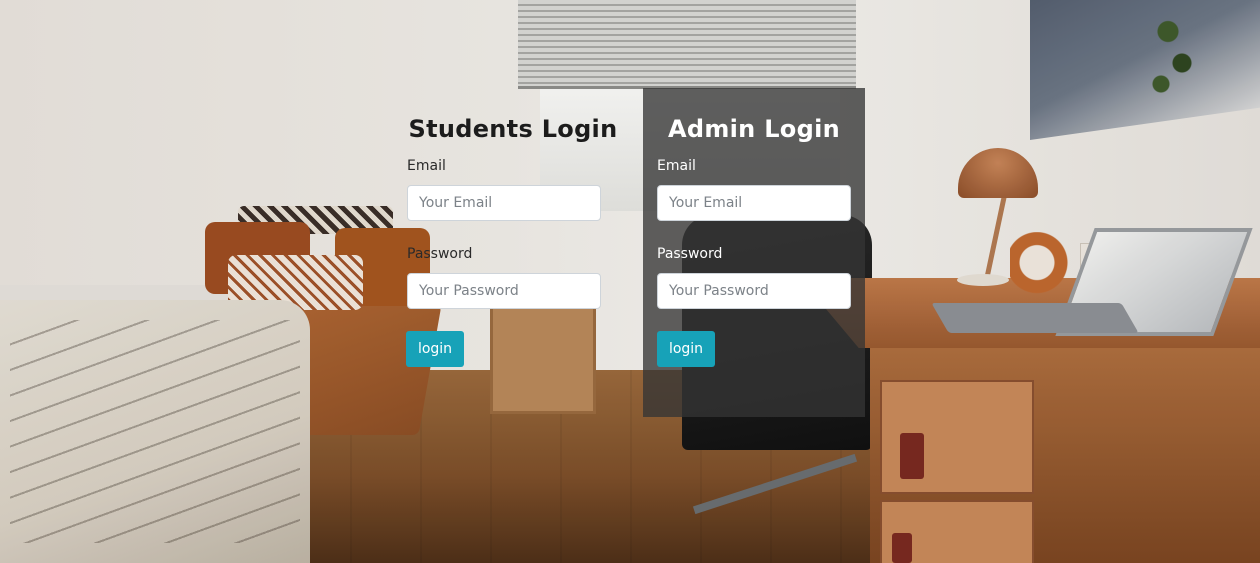  What do you see at coordinates (440, 254) in the screenshot?
I see `students-password-label: Password` at bounding box center [440, 254].